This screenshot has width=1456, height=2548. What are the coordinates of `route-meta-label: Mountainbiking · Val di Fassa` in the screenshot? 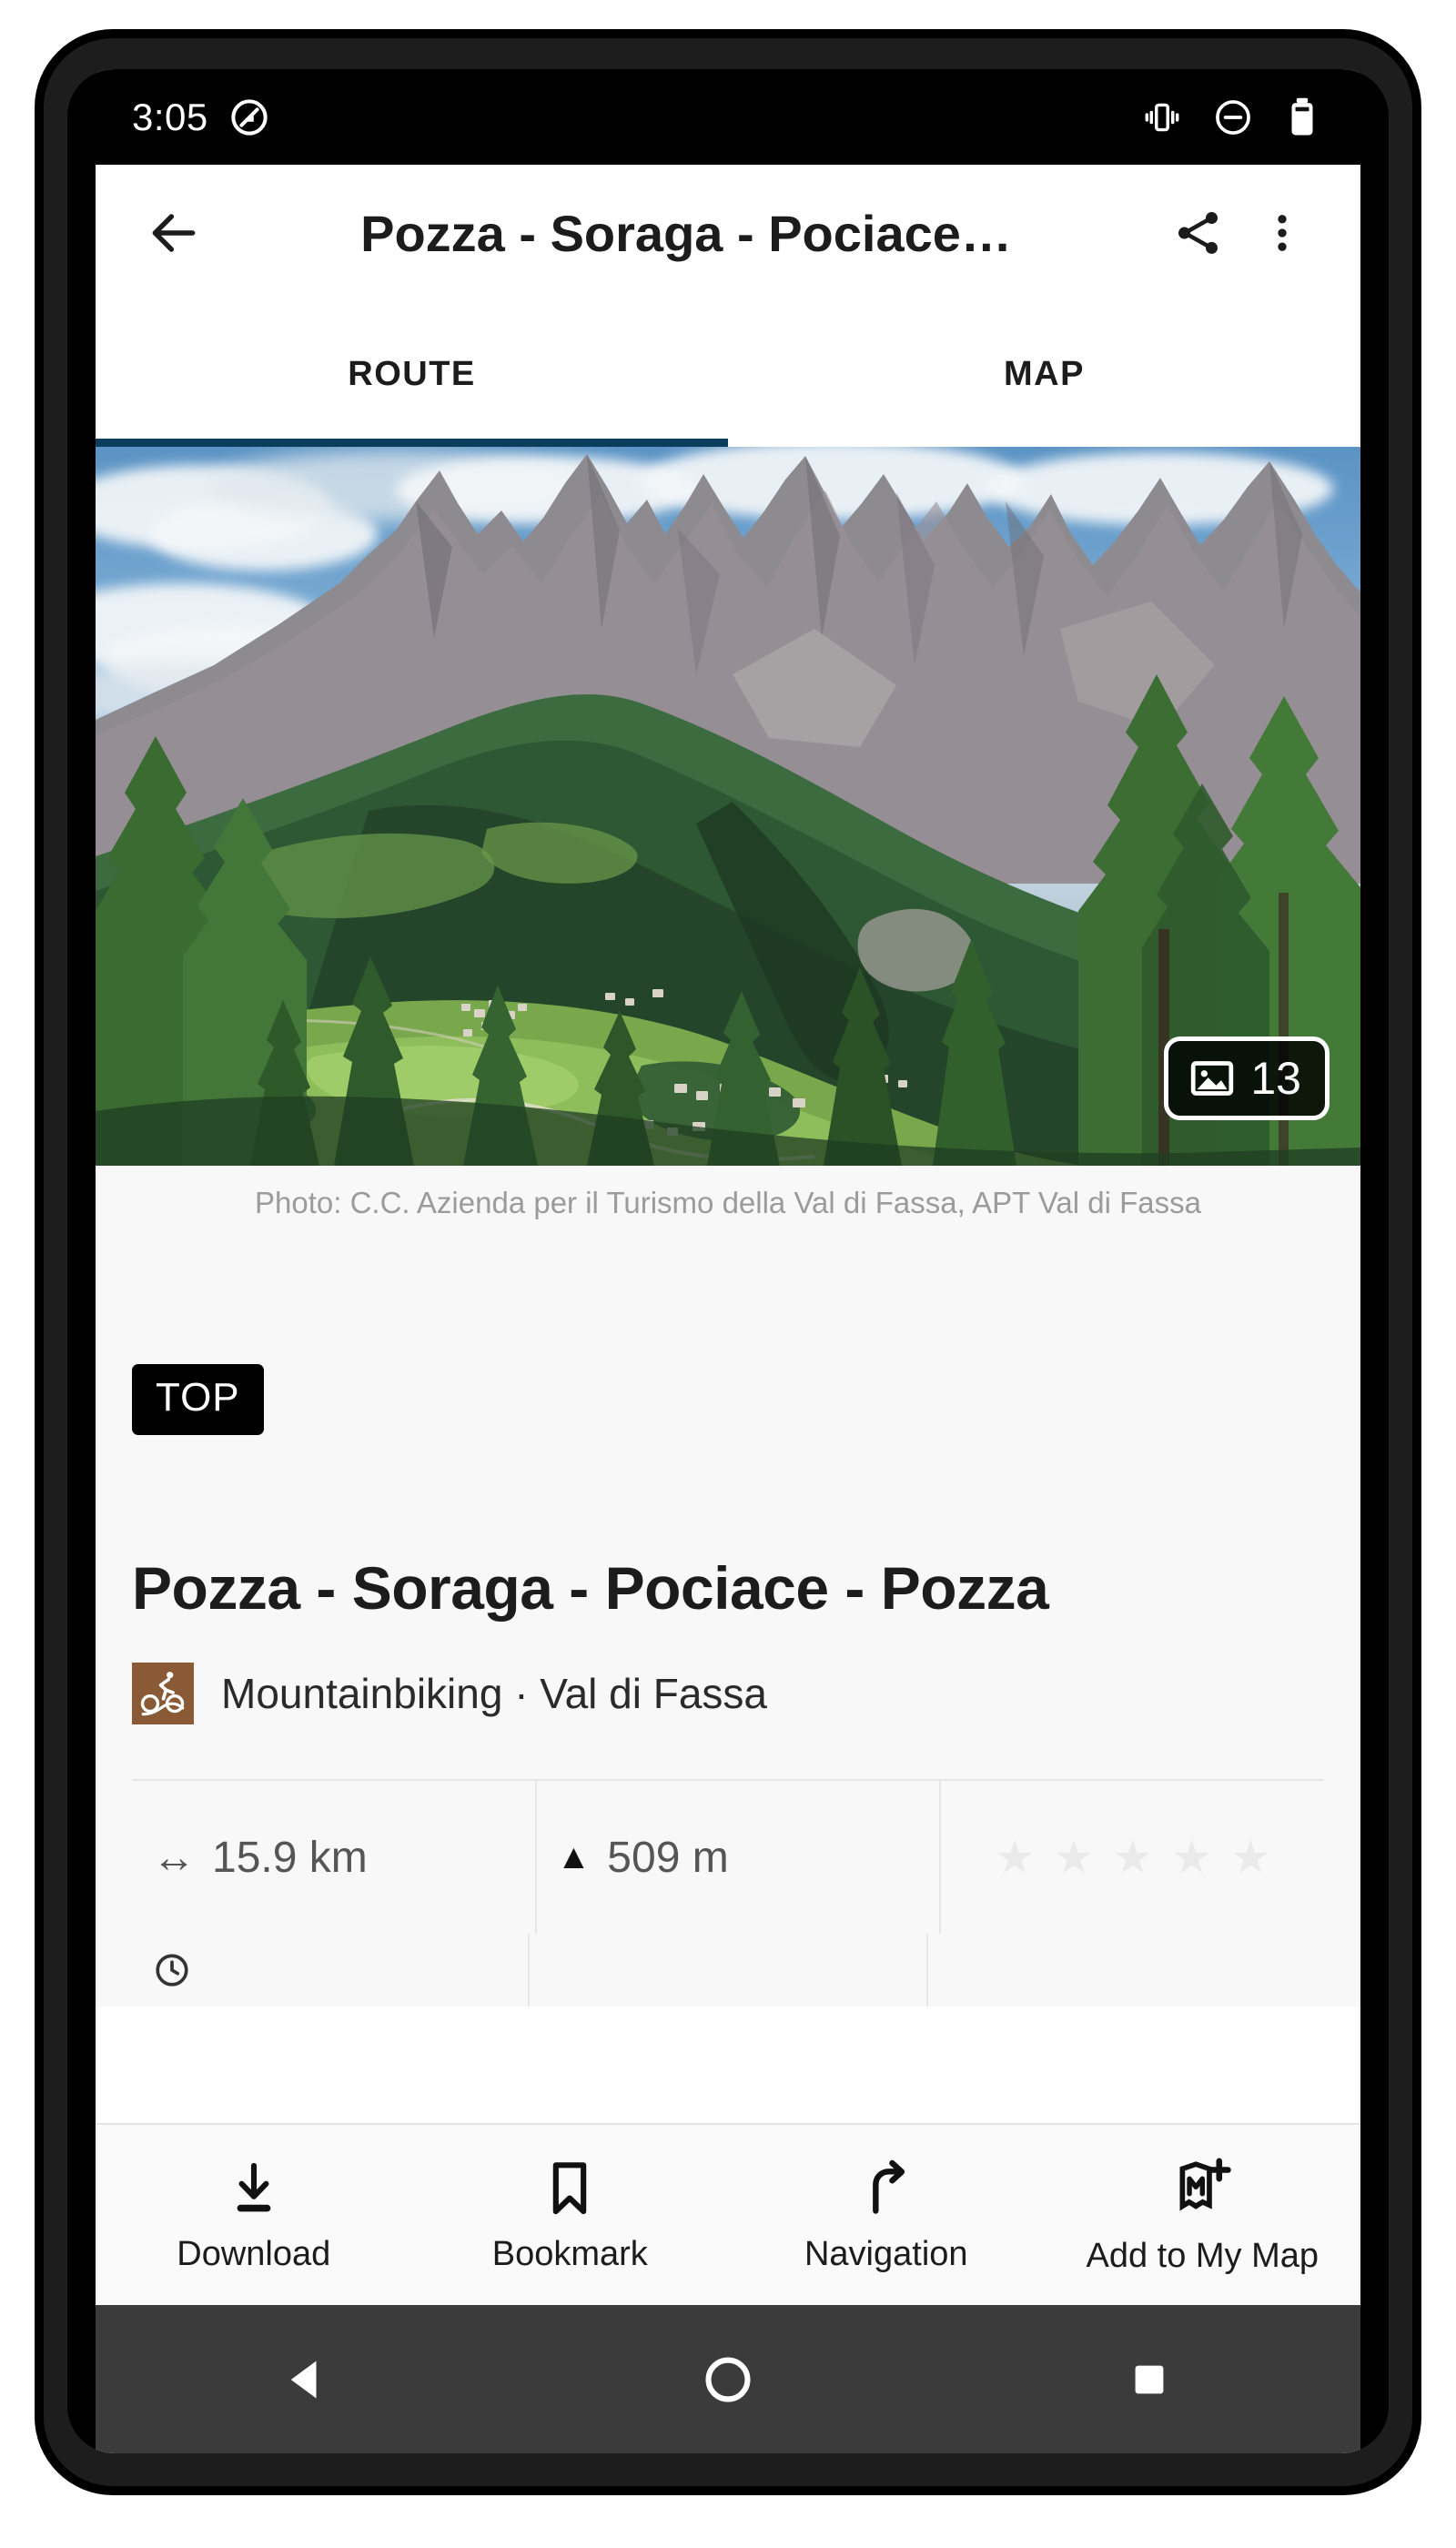 It's located at (494, 1694).